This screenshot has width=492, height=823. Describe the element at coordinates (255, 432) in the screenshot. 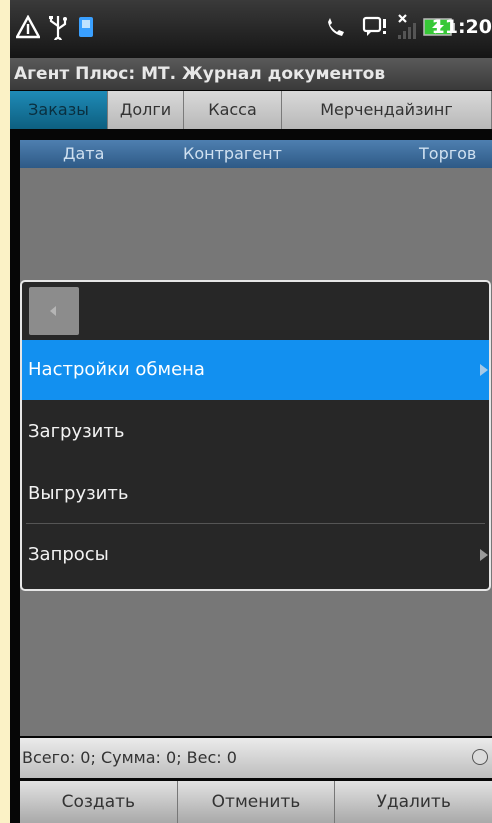

I see `menu-item-download: Загрузить` at that location.